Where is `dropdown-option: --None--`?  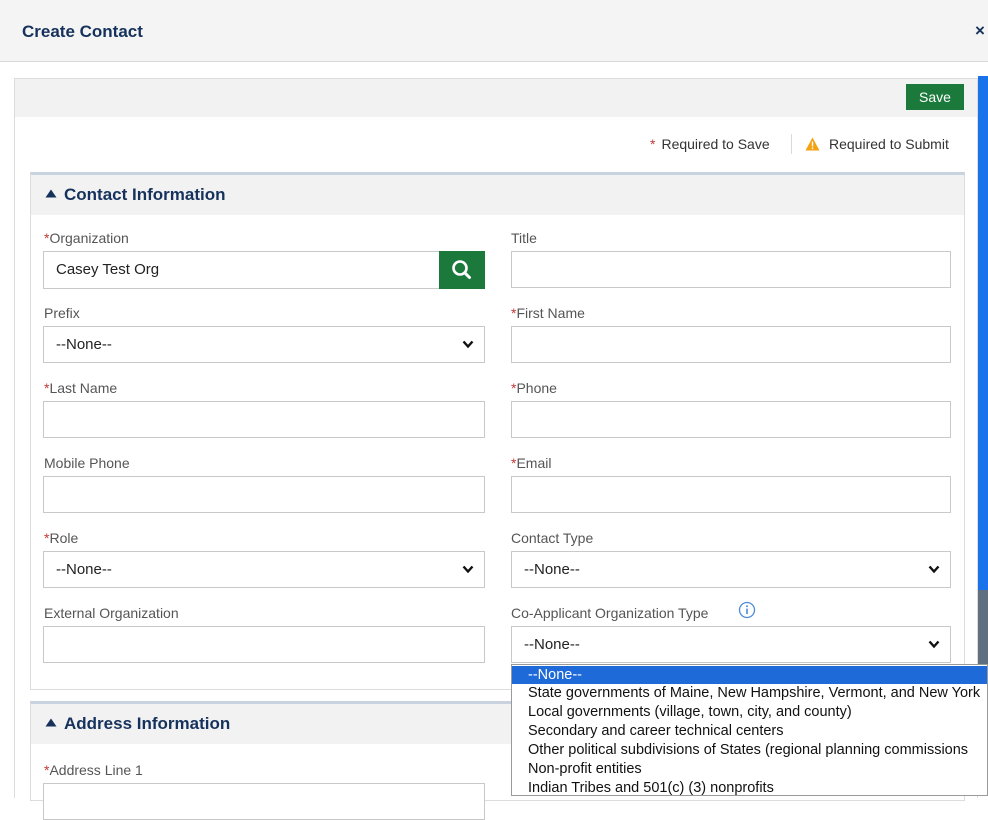 dropdown-option: --None-- is located at coordinates (749, 675).